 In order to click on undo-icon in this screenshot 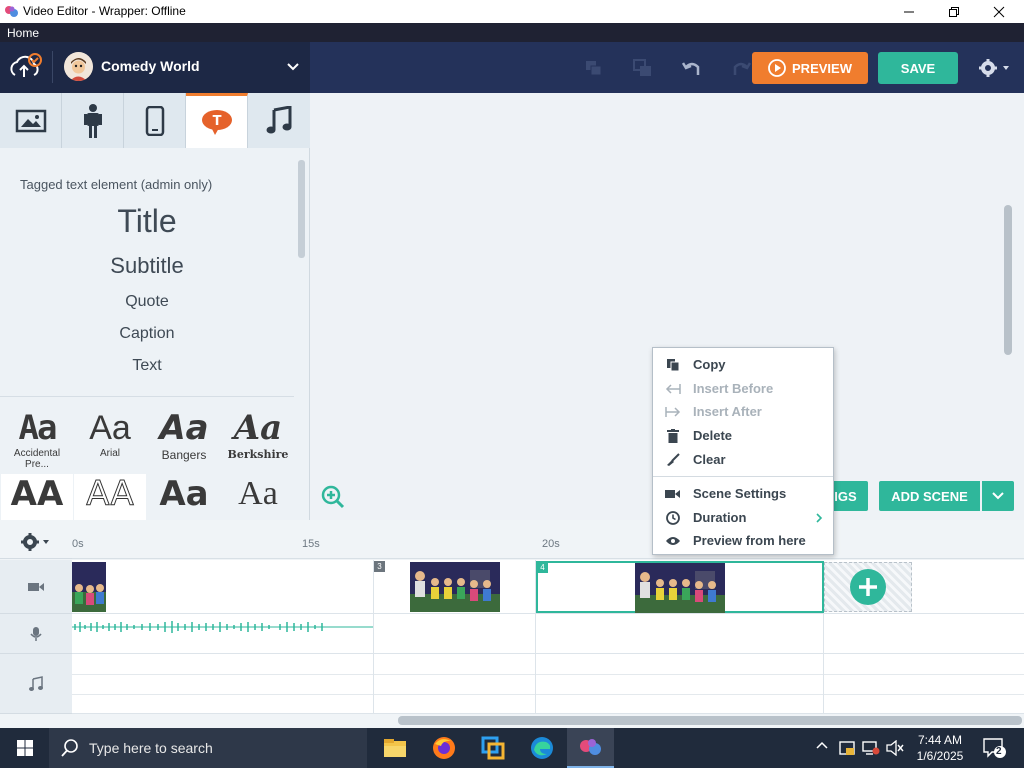, I will do `click(692, 68)`.